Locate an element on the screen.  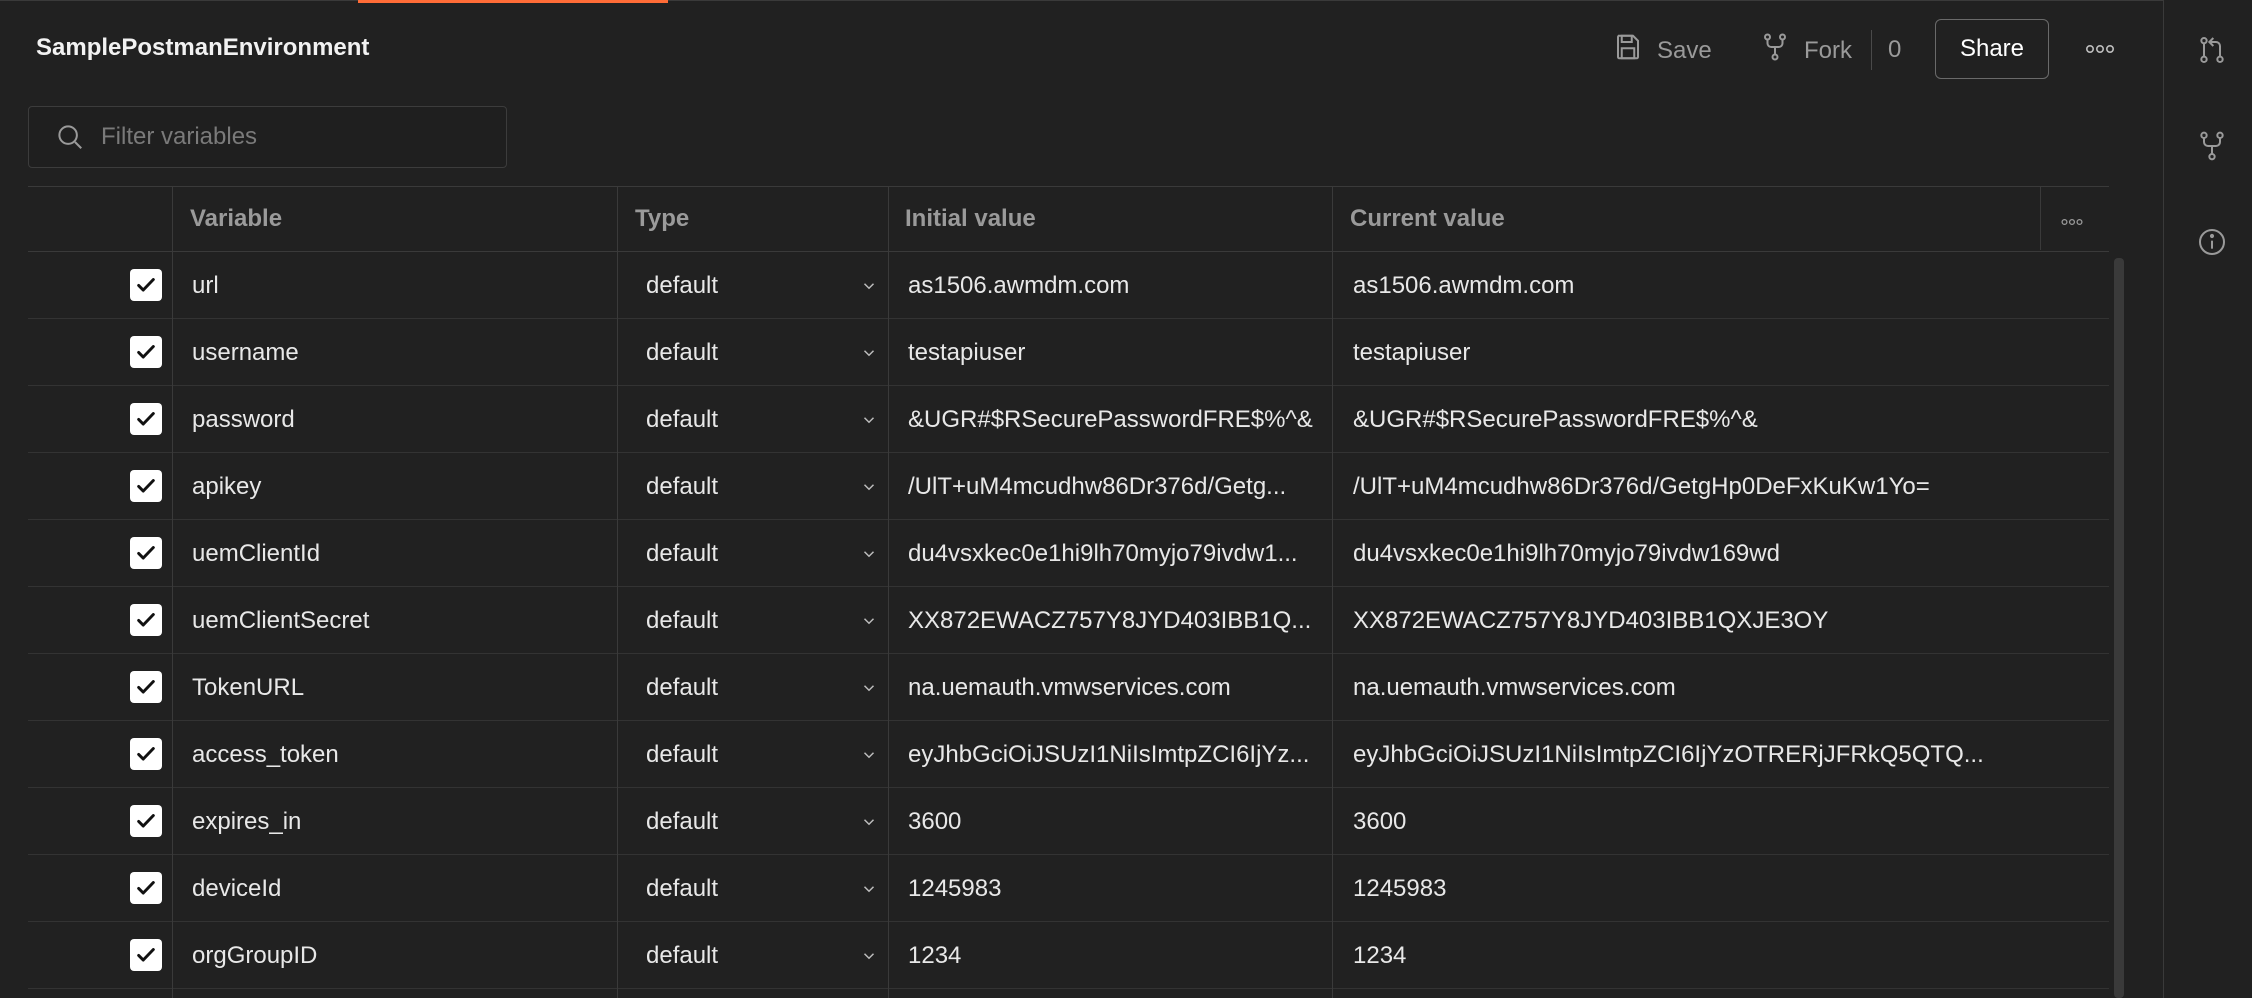
initial-value: 1245983 is located at coordinates (1128, 888).